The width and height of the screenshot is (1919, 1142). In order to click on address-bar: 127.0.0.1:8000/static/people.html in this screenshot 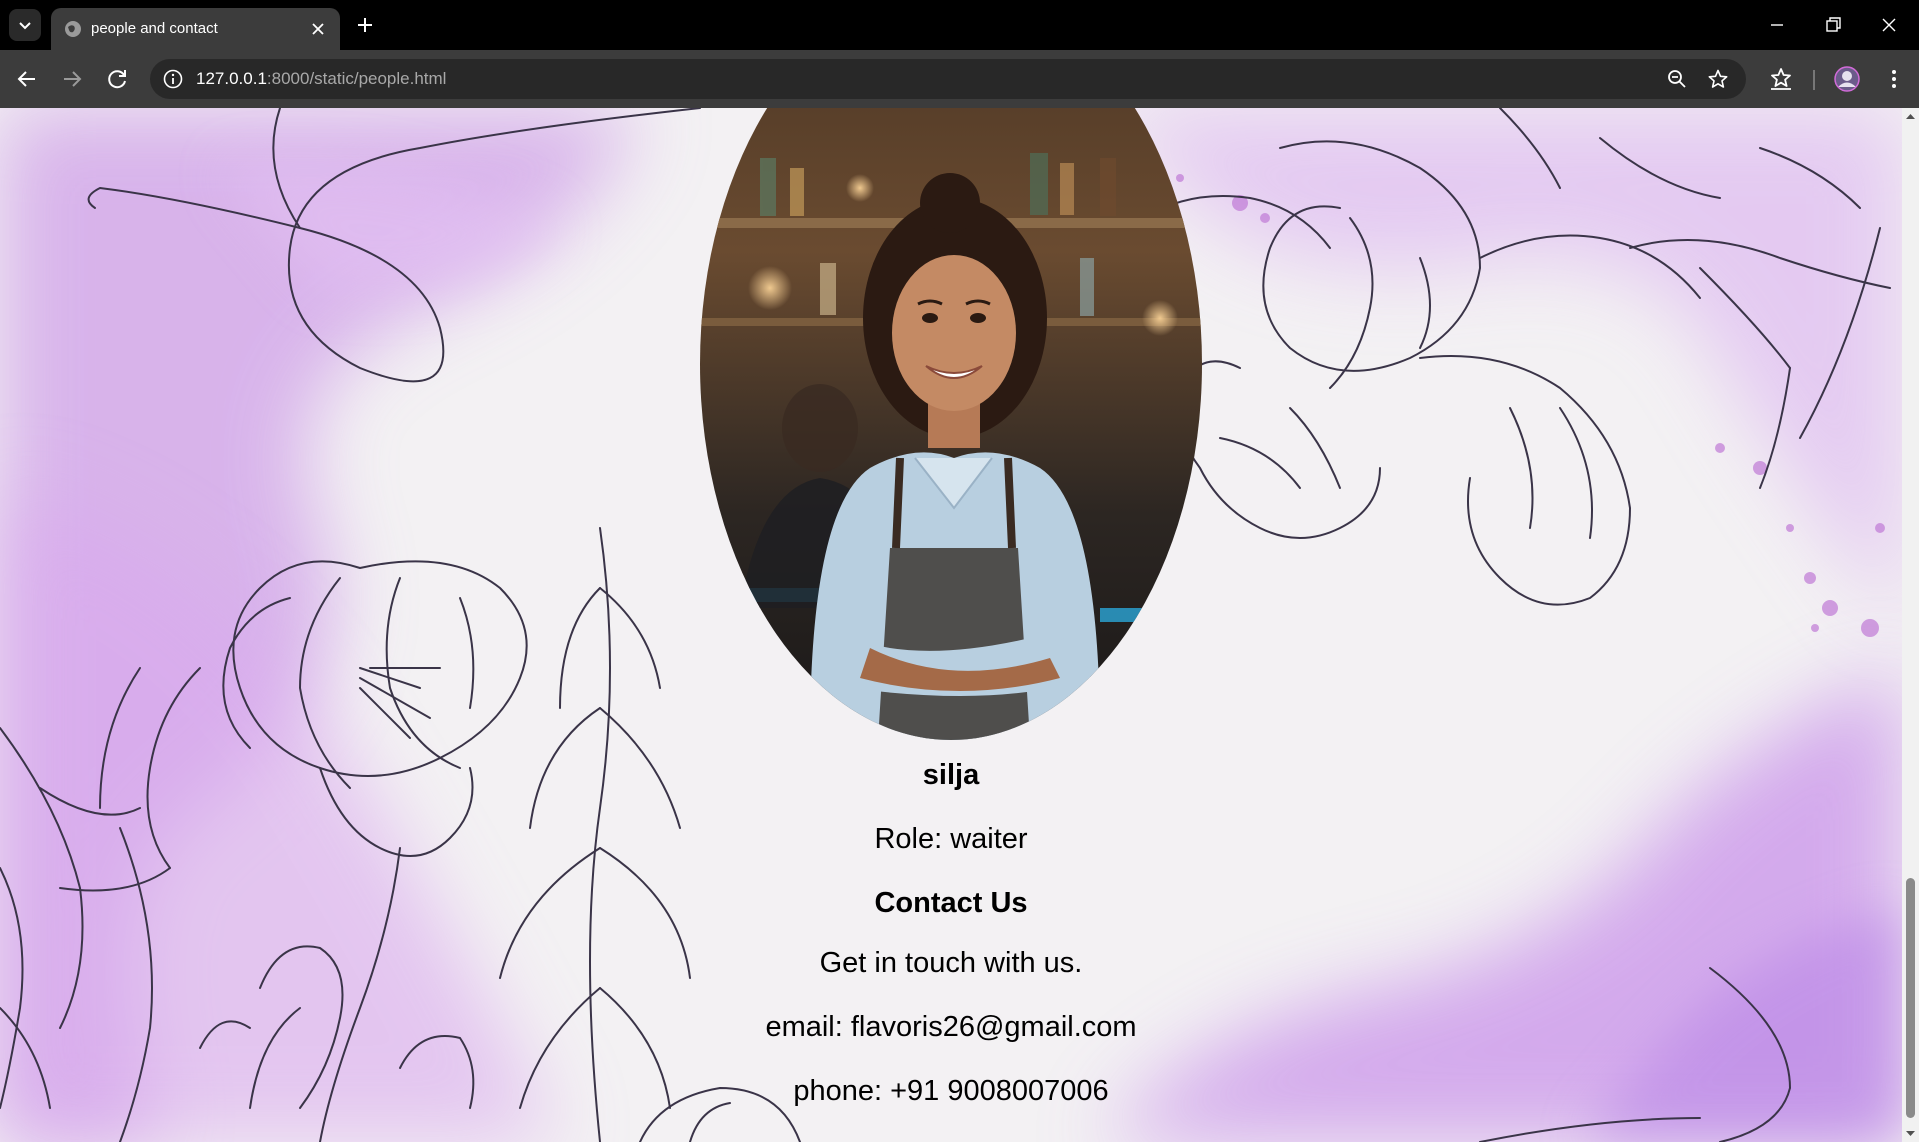, I will do `click(948, 79)`.